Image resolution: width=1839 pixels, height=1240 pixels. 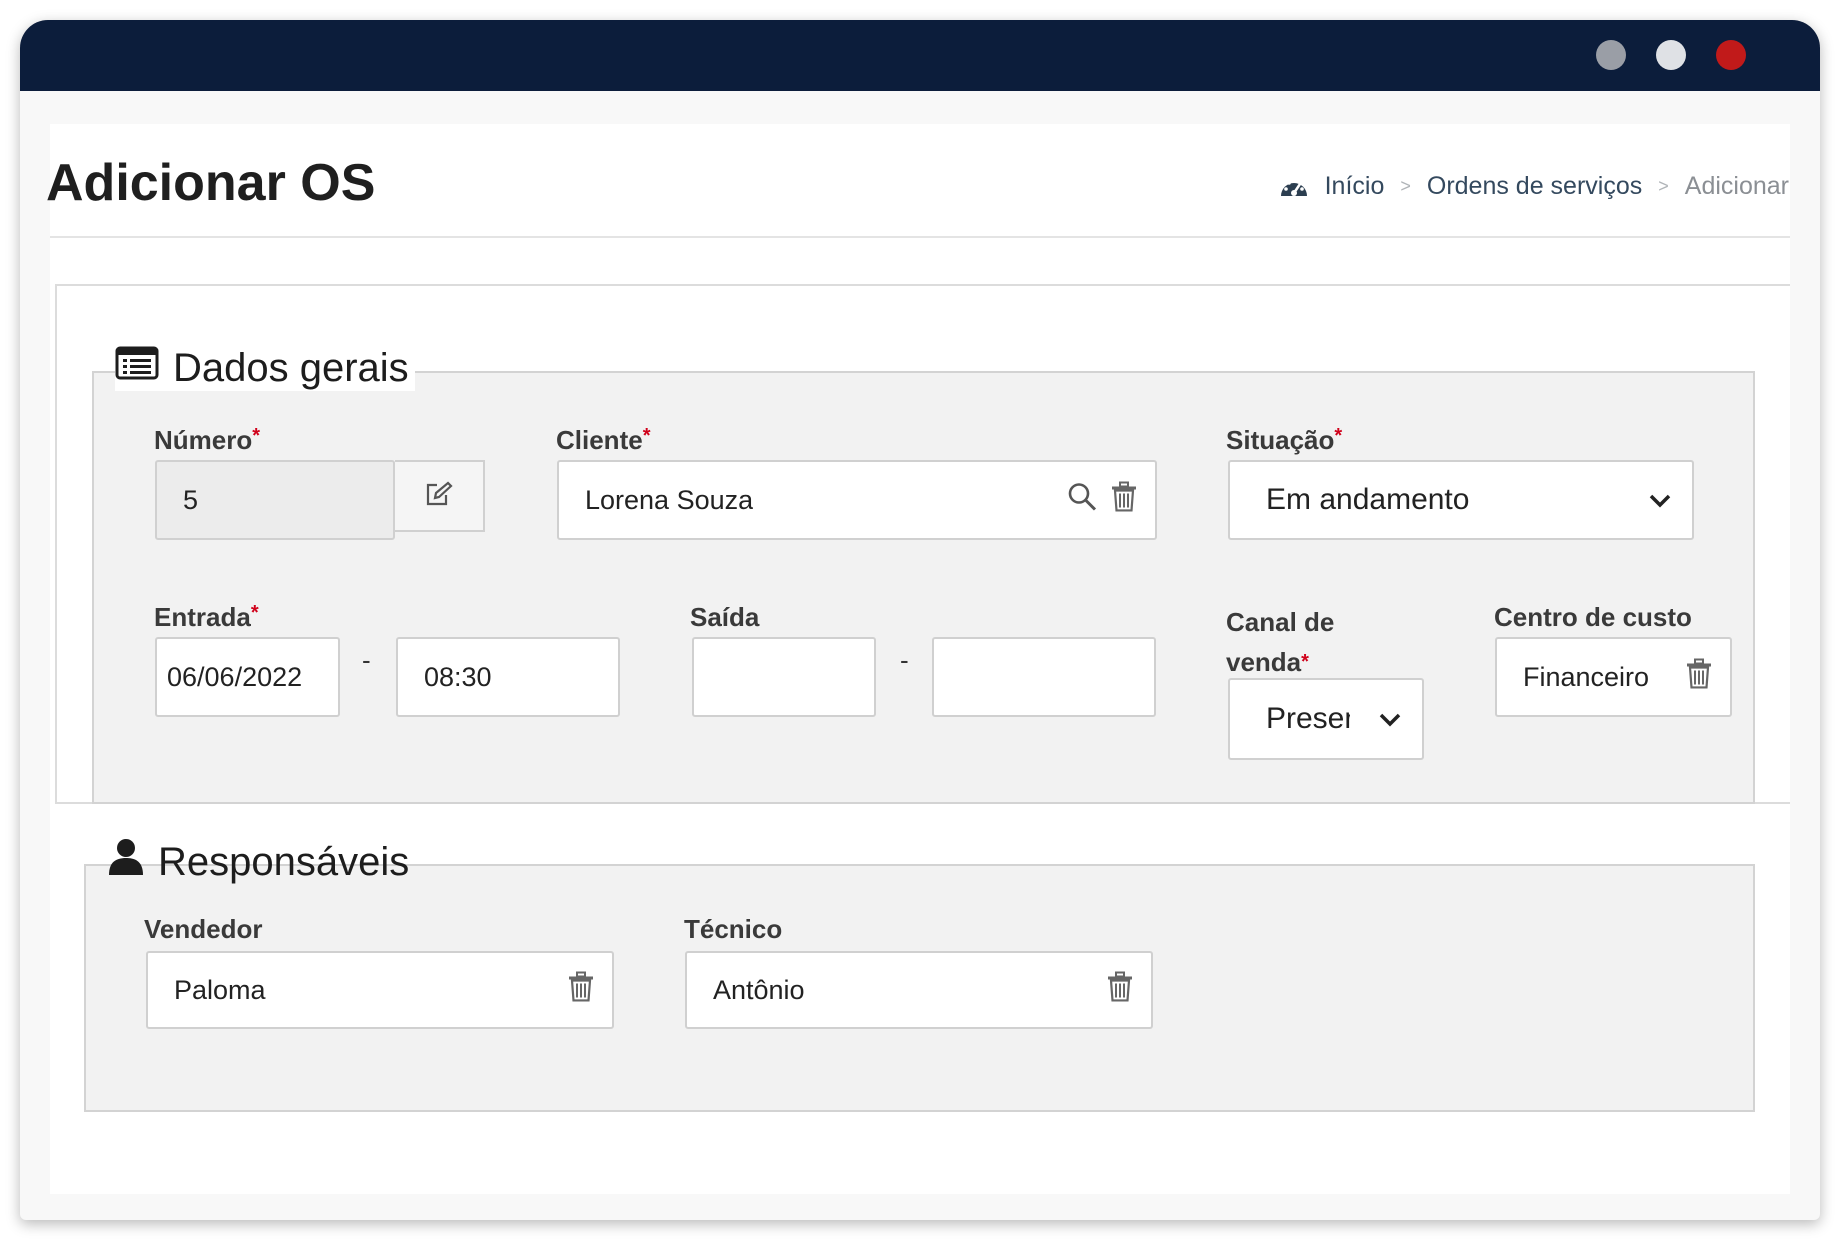 I want to click on tecnico-label-text: Técnico, so click(x=733, y=929).